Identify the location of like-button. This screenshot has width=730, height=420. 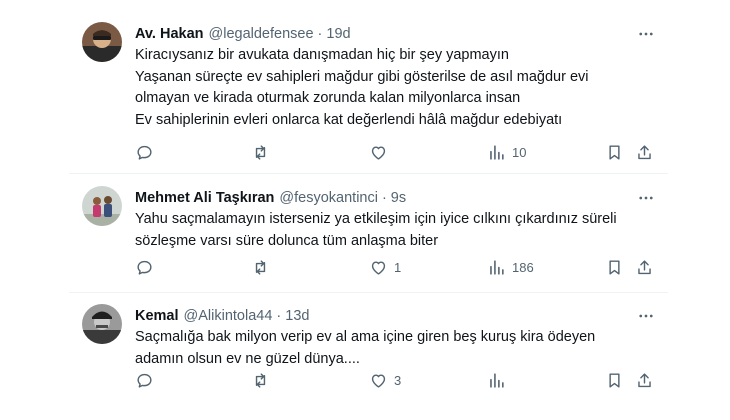
(381, 152).